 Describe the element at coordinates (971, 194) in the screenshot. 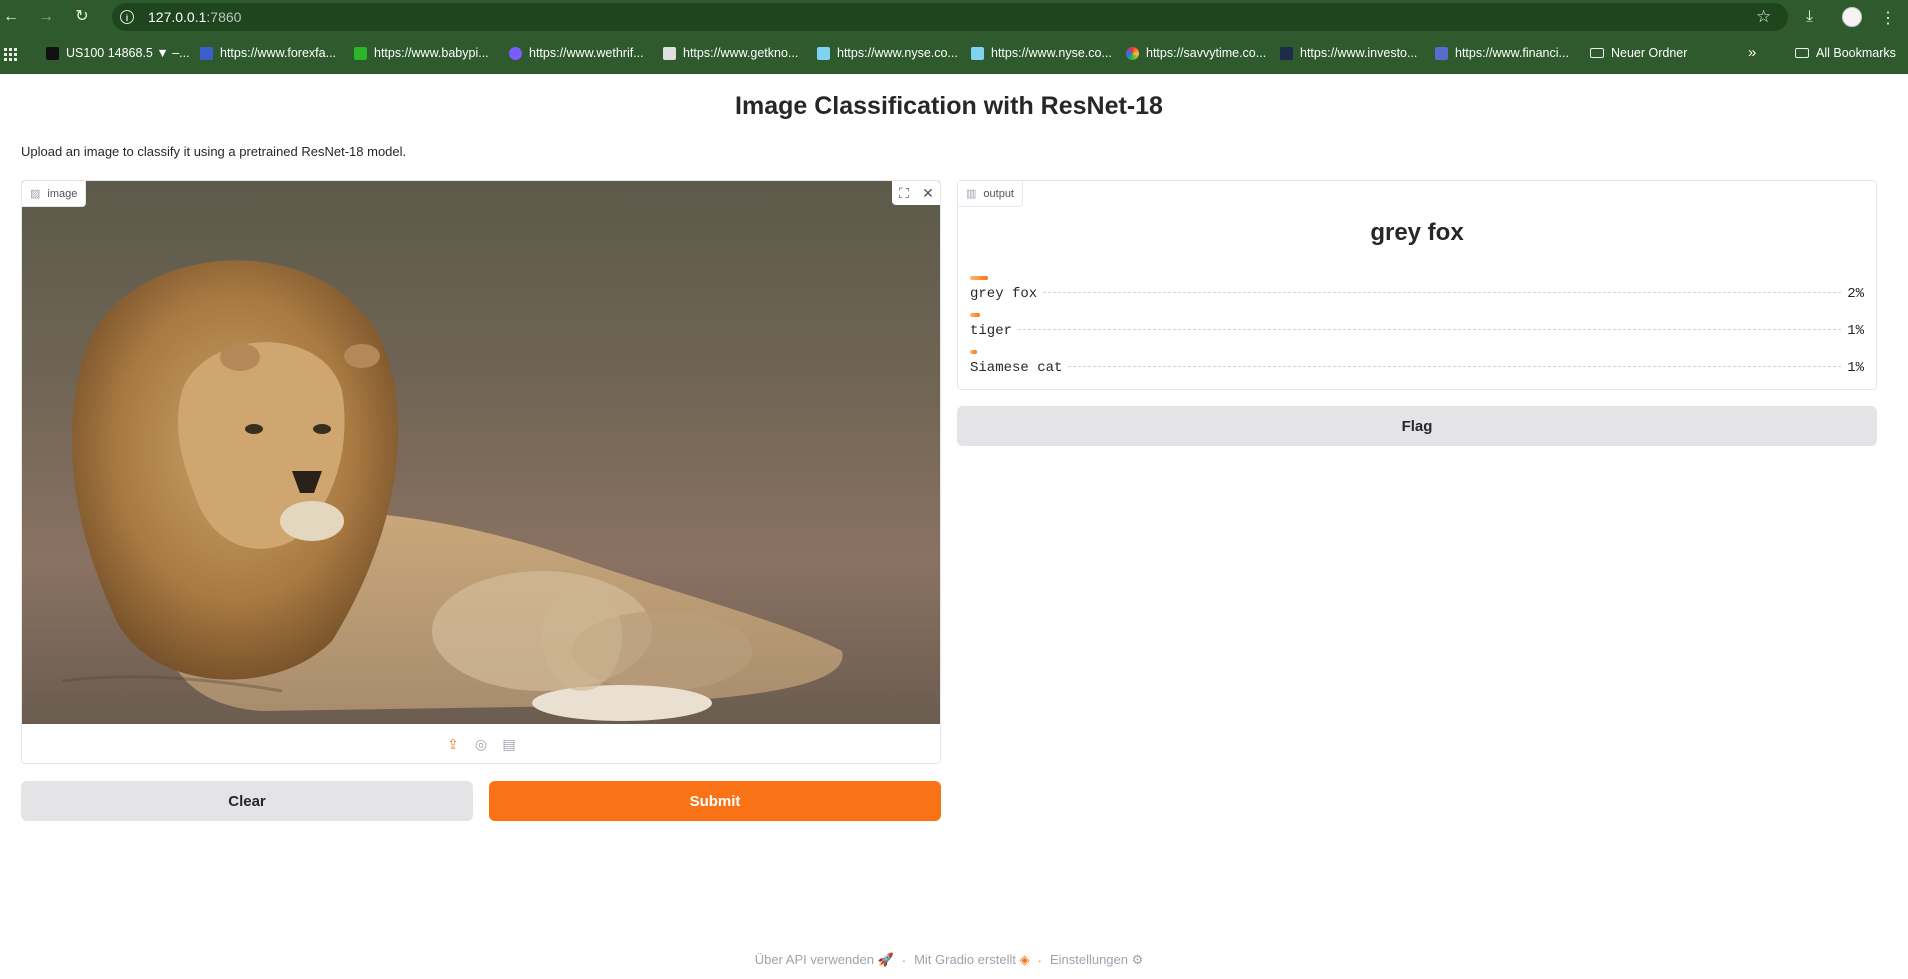

I see `bar-chart-icon: ▥` at that location.